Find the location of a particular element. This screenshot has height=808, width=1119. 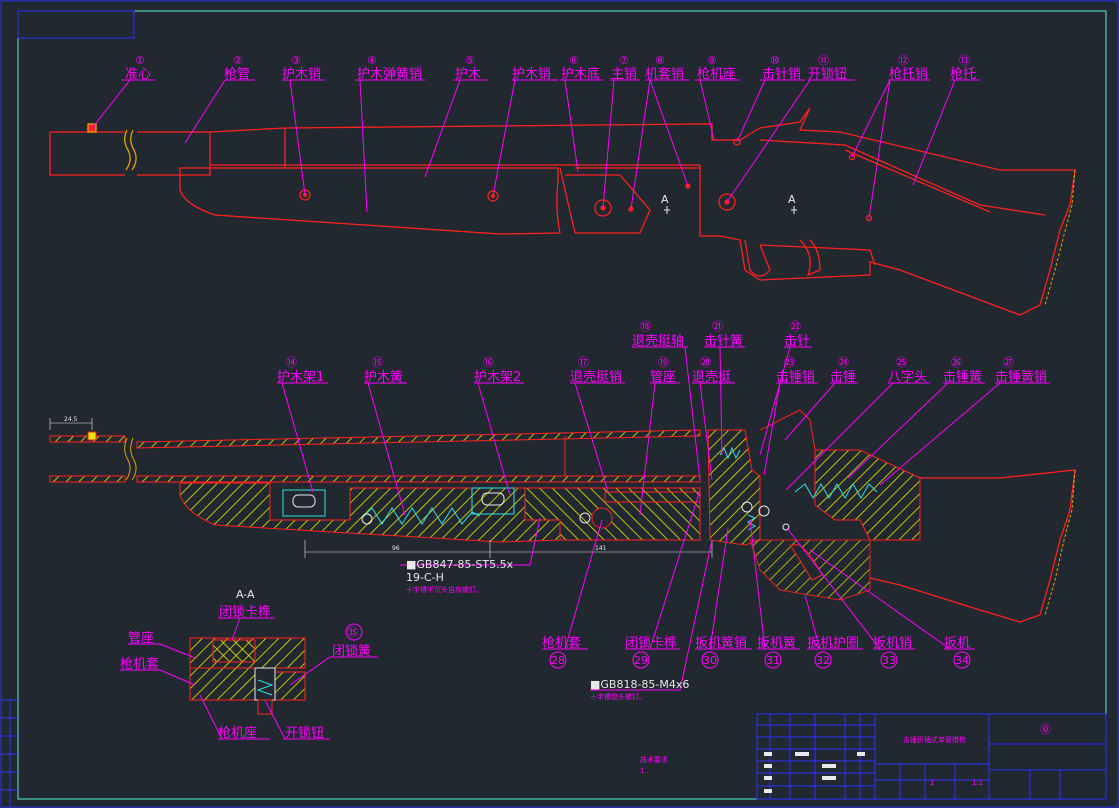

callout-9: ⑨ 枪机座 is located at coordinates (716, 68).